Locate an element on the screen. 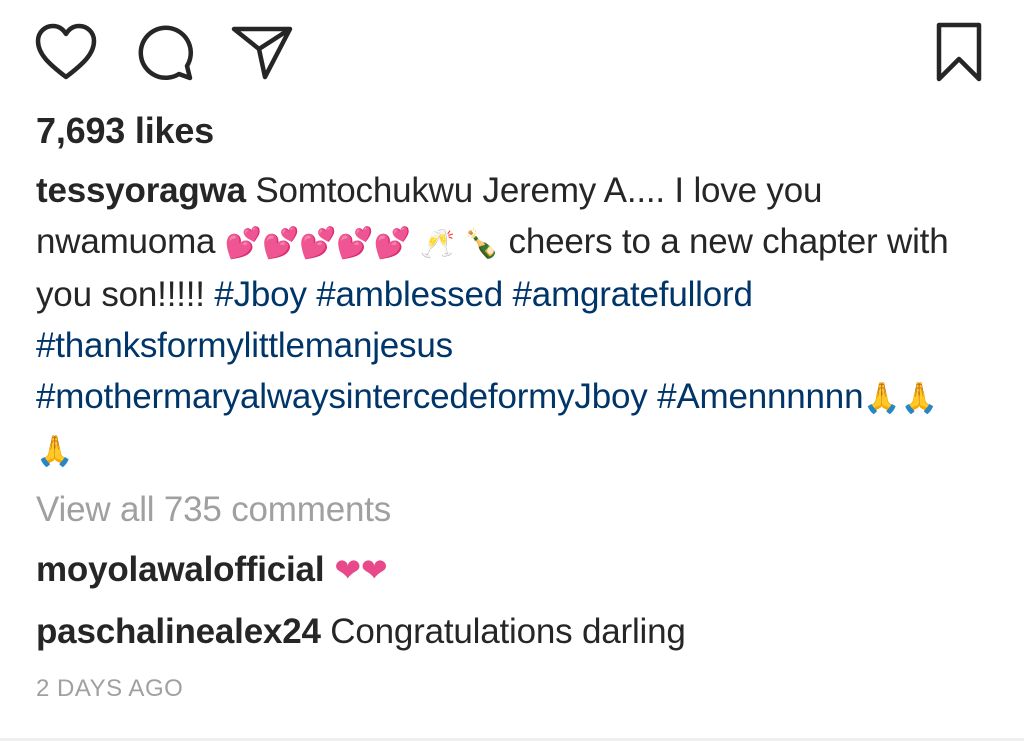 This screenshot has width=1024, height=741. comment-bubble-icon is located at coordinates (165, 53).